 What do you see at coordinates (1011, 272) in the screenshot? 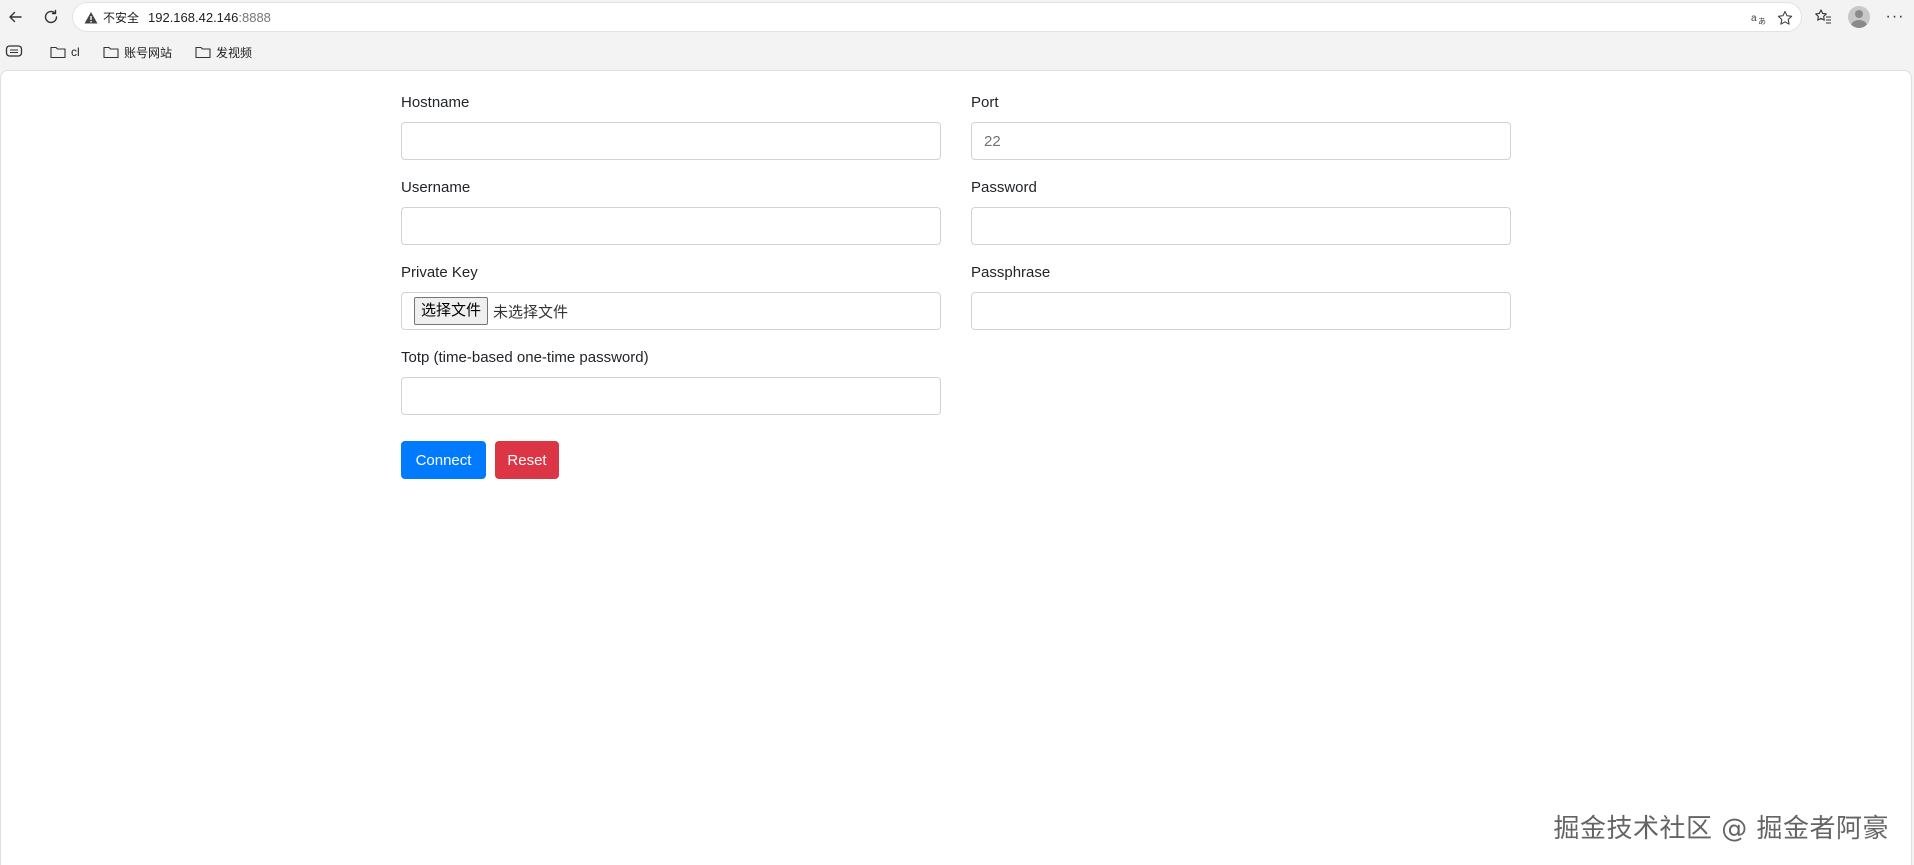
I see `passphrase-label: Passphrase` at bounding box center [1011, 272].